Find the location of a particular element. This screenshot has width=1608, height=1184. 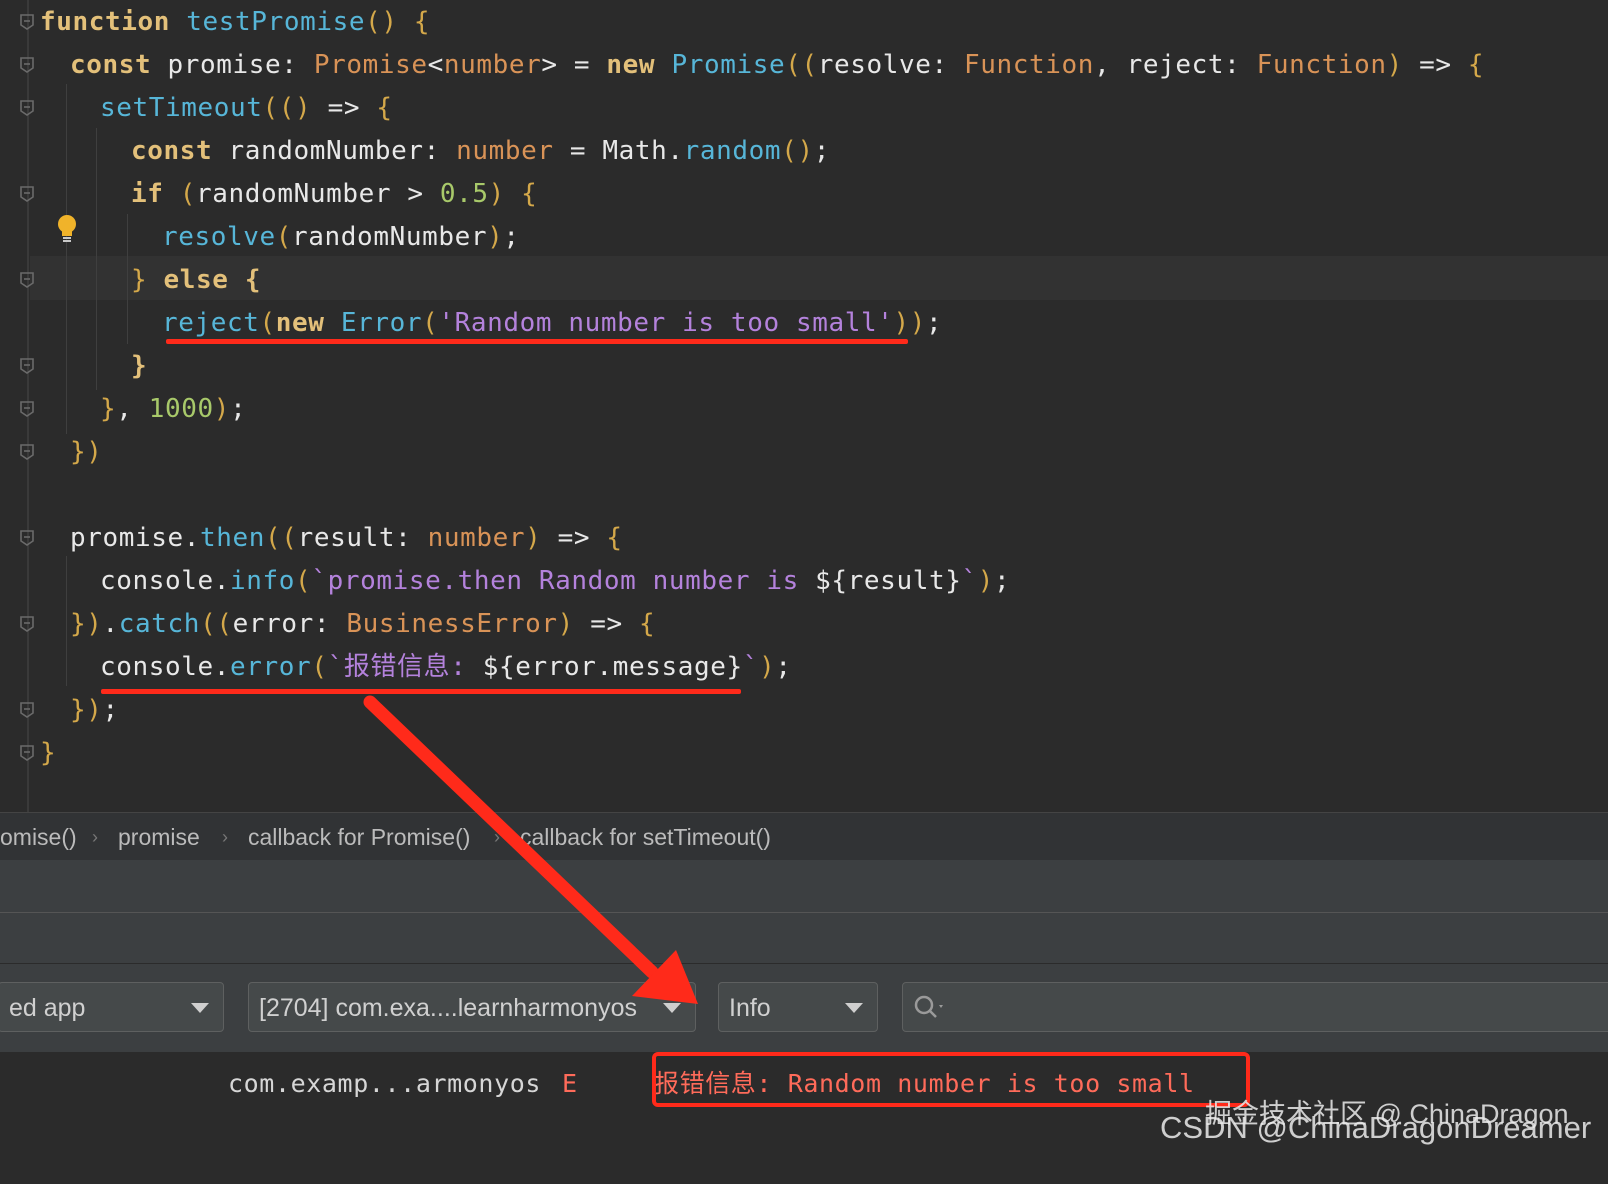

code-token: if is located at coordinates (147, 194).